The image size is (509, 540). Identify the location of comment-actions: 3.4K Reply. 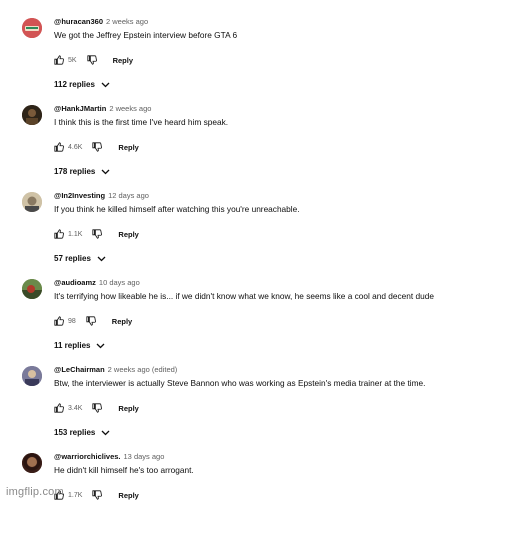
(96, 408).